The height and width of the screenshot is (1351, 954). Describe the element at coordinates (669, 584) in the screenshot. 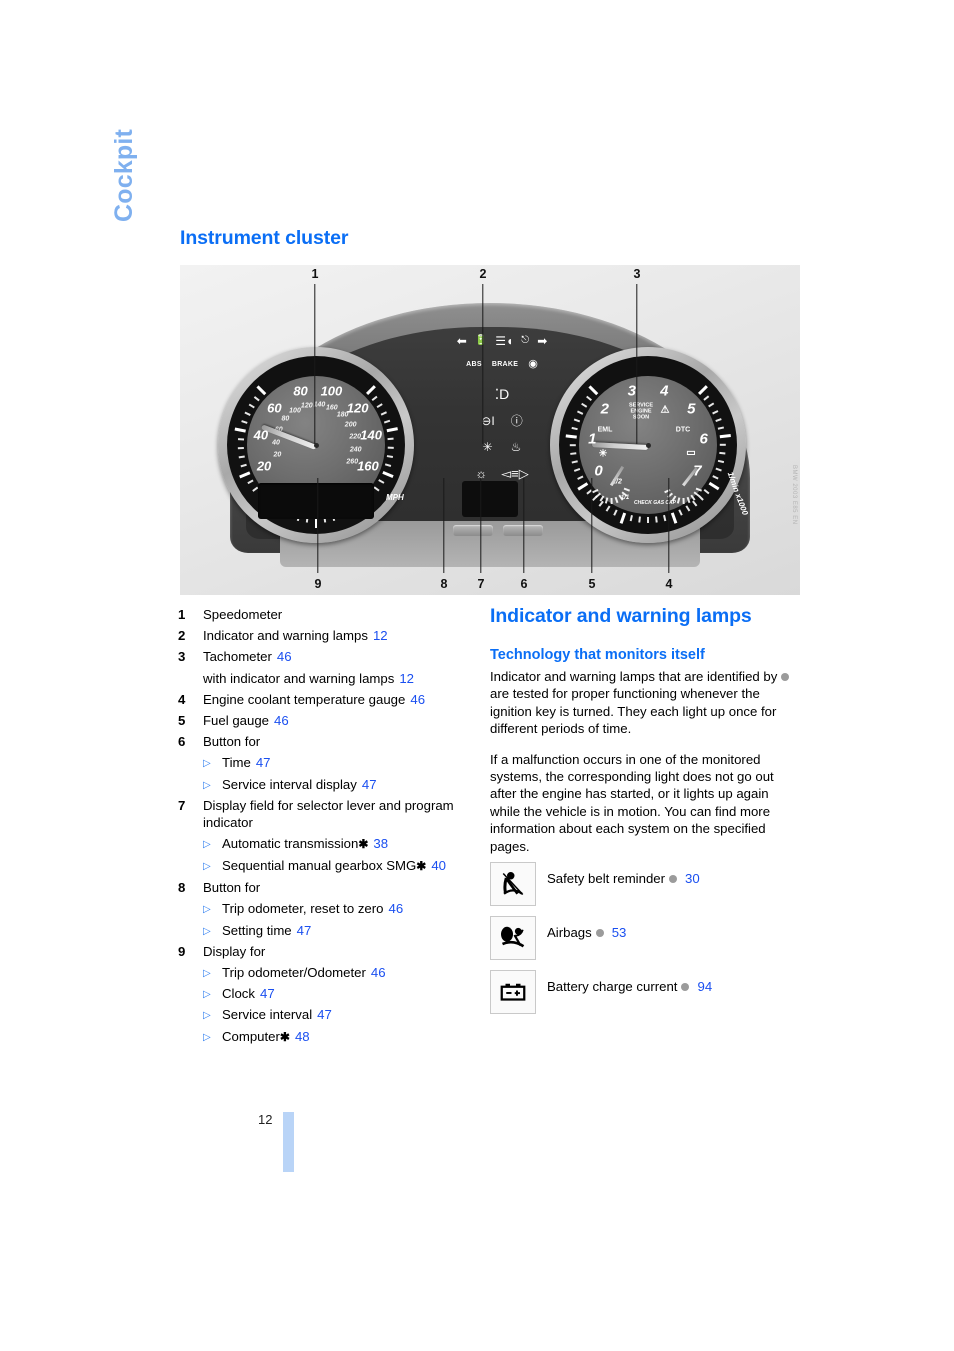

I see `figure-callout-number: 4` at that location.